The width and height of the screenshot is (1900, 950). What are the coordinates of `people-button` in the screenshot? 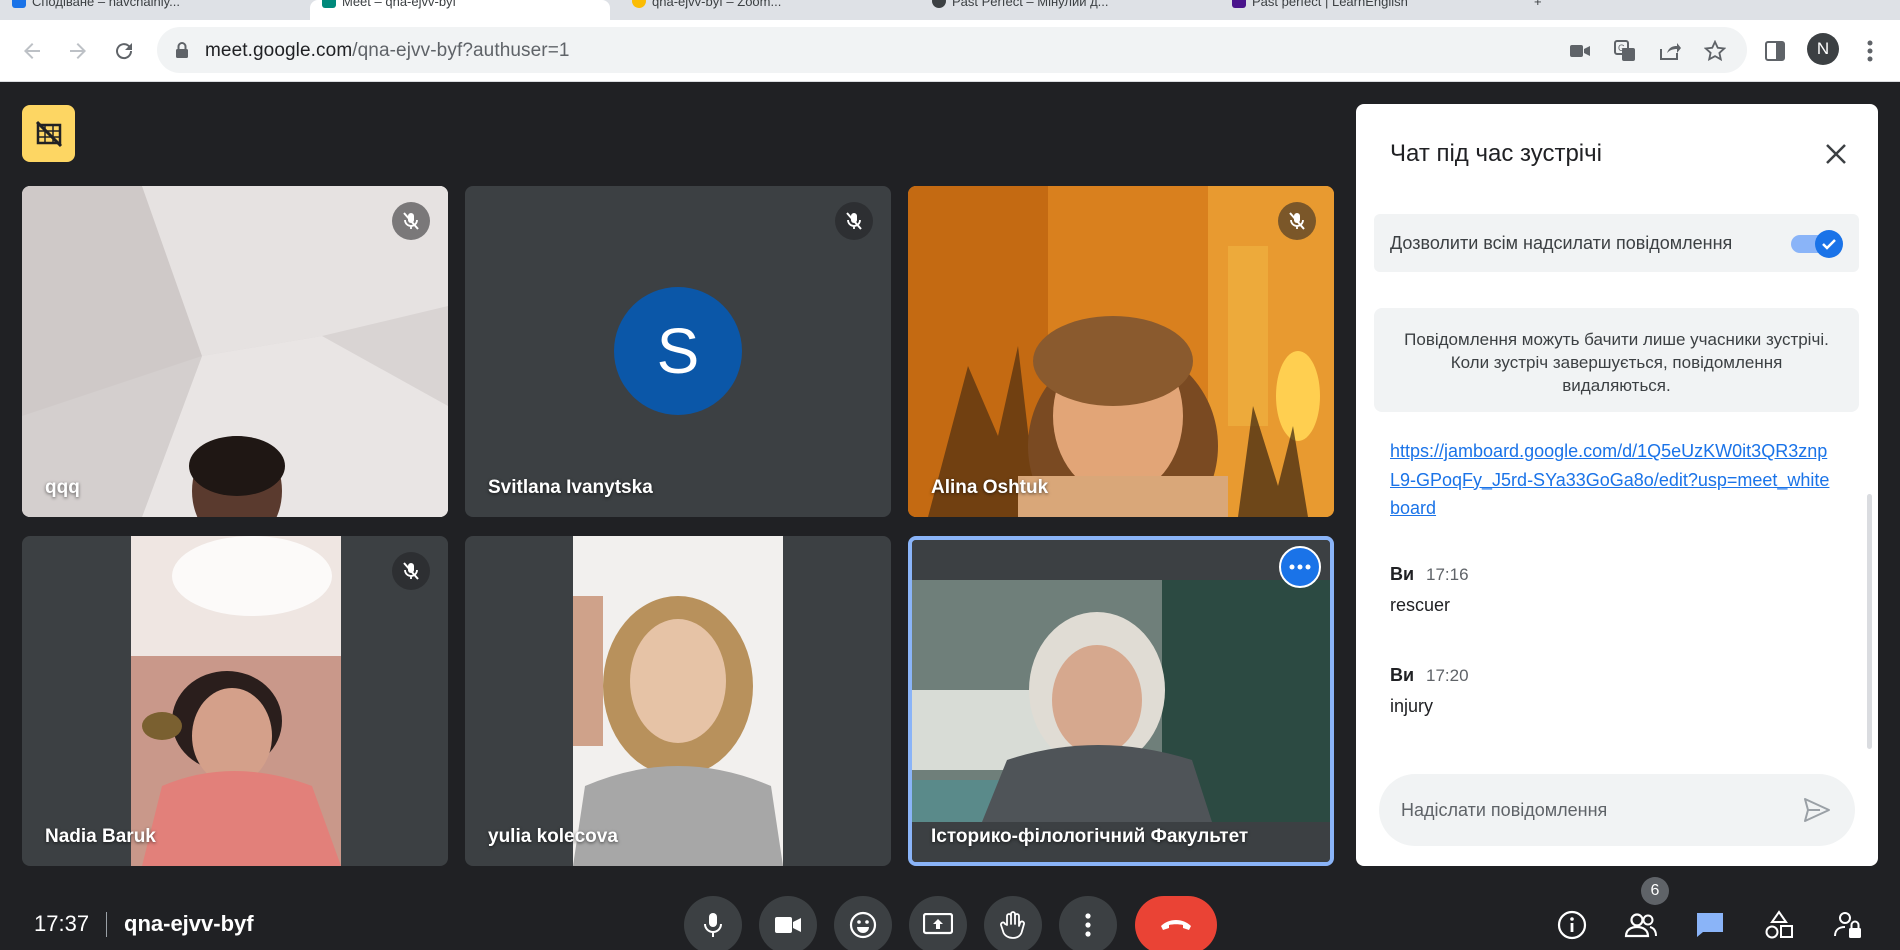 It's located at (1641, 925).